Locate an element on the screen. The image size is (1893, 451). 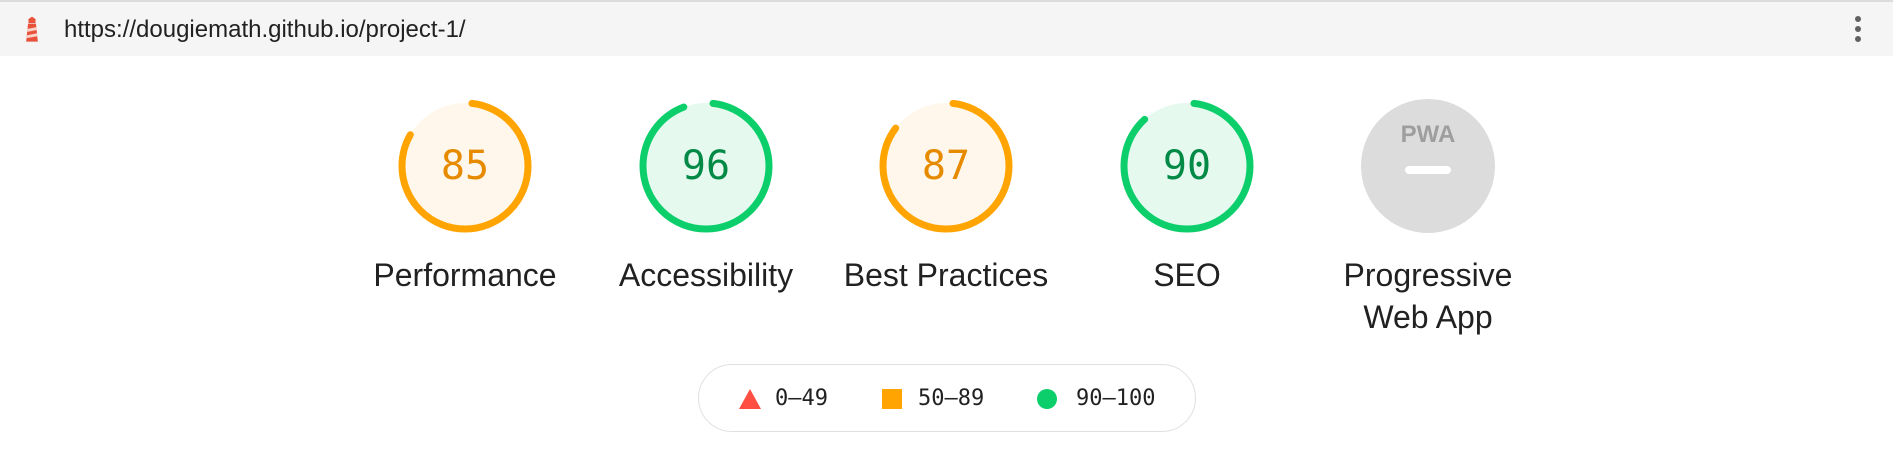
score-performance: 85 is located at coordinates (465, 166).